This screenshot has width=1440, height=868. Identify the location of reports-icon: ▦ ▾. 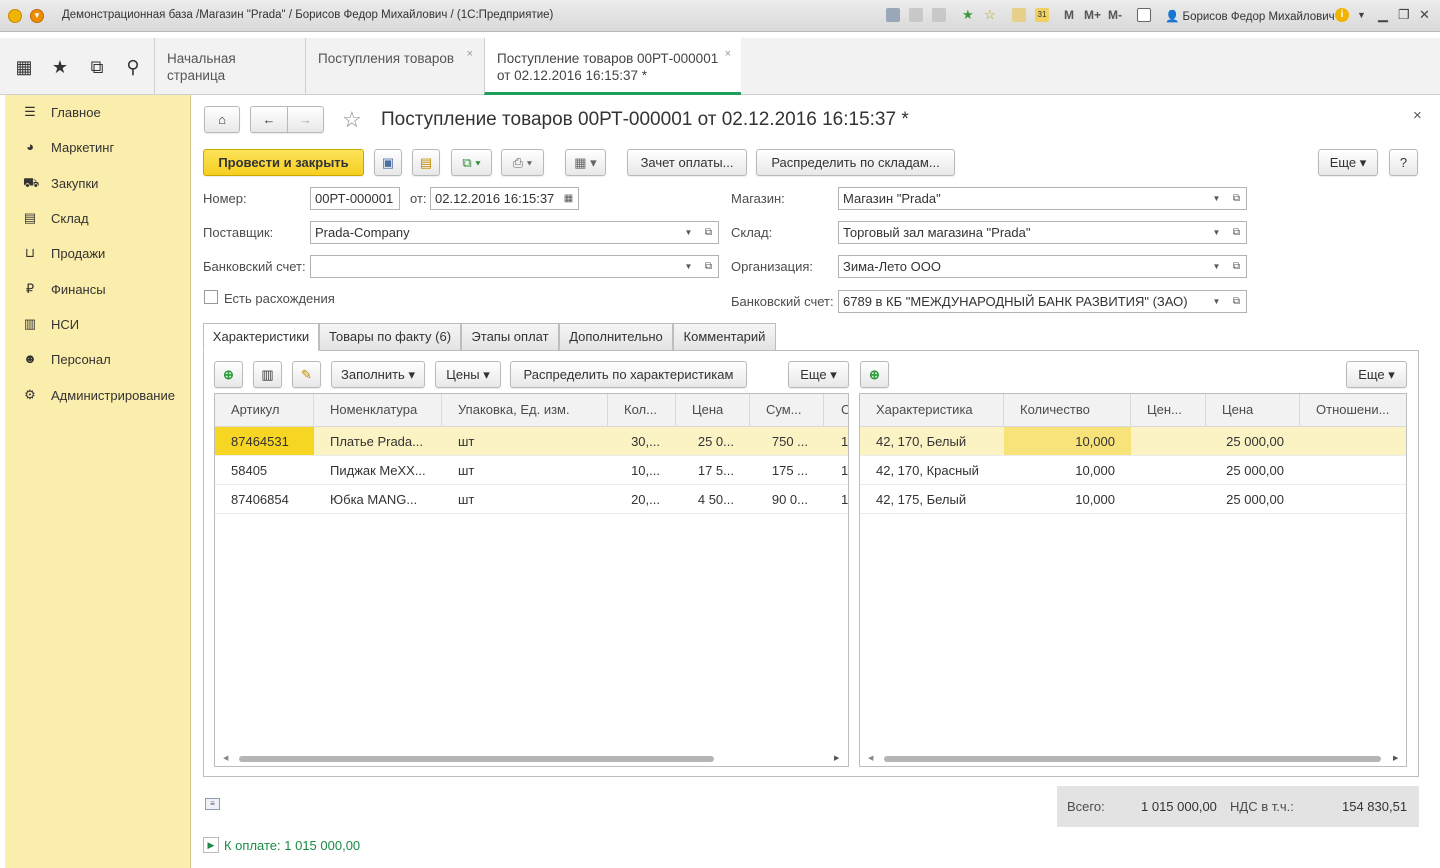
(585, 162).